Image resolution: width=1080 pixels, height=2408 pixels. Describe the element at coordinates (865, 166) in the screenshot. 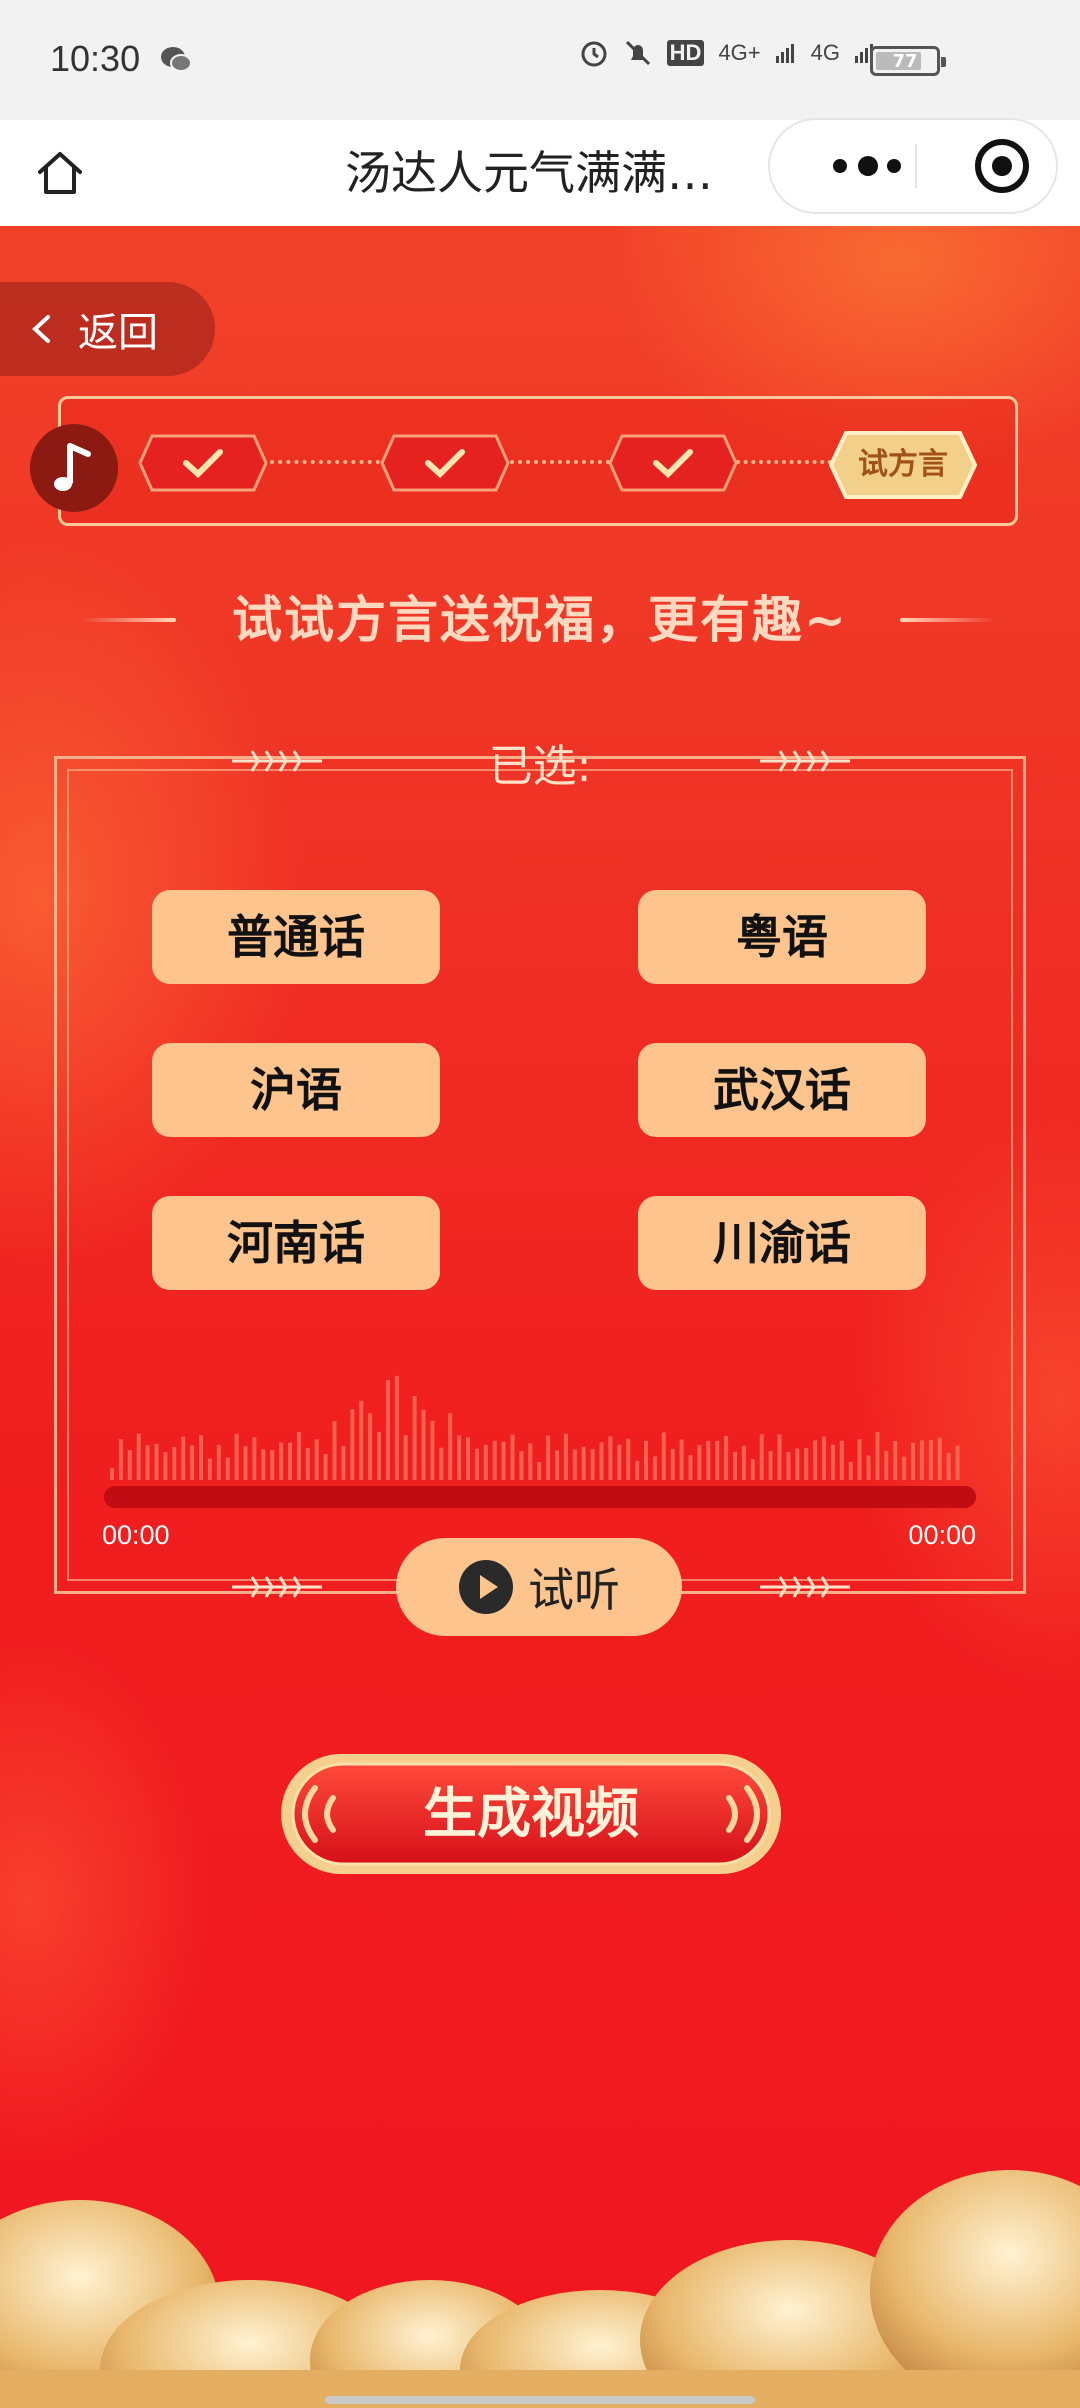

I see `more-icon` at that location.